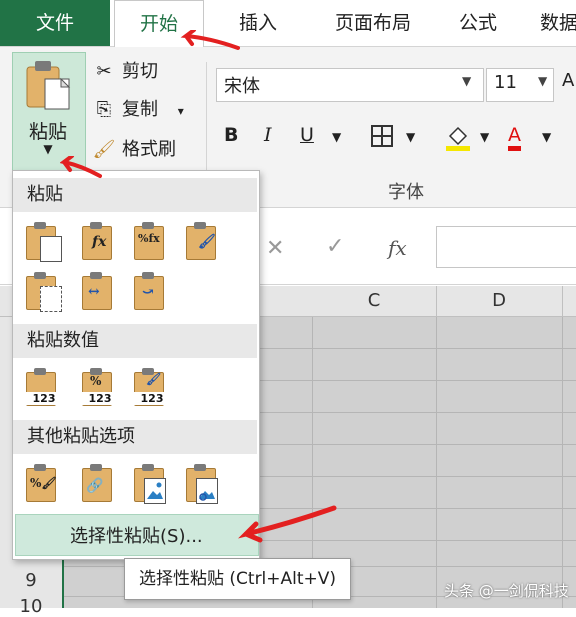 The image size is (576, 617). Describe the element at coordinates (397, 248) in the screenshot. I see `insert-function-icon: fx` at that location.